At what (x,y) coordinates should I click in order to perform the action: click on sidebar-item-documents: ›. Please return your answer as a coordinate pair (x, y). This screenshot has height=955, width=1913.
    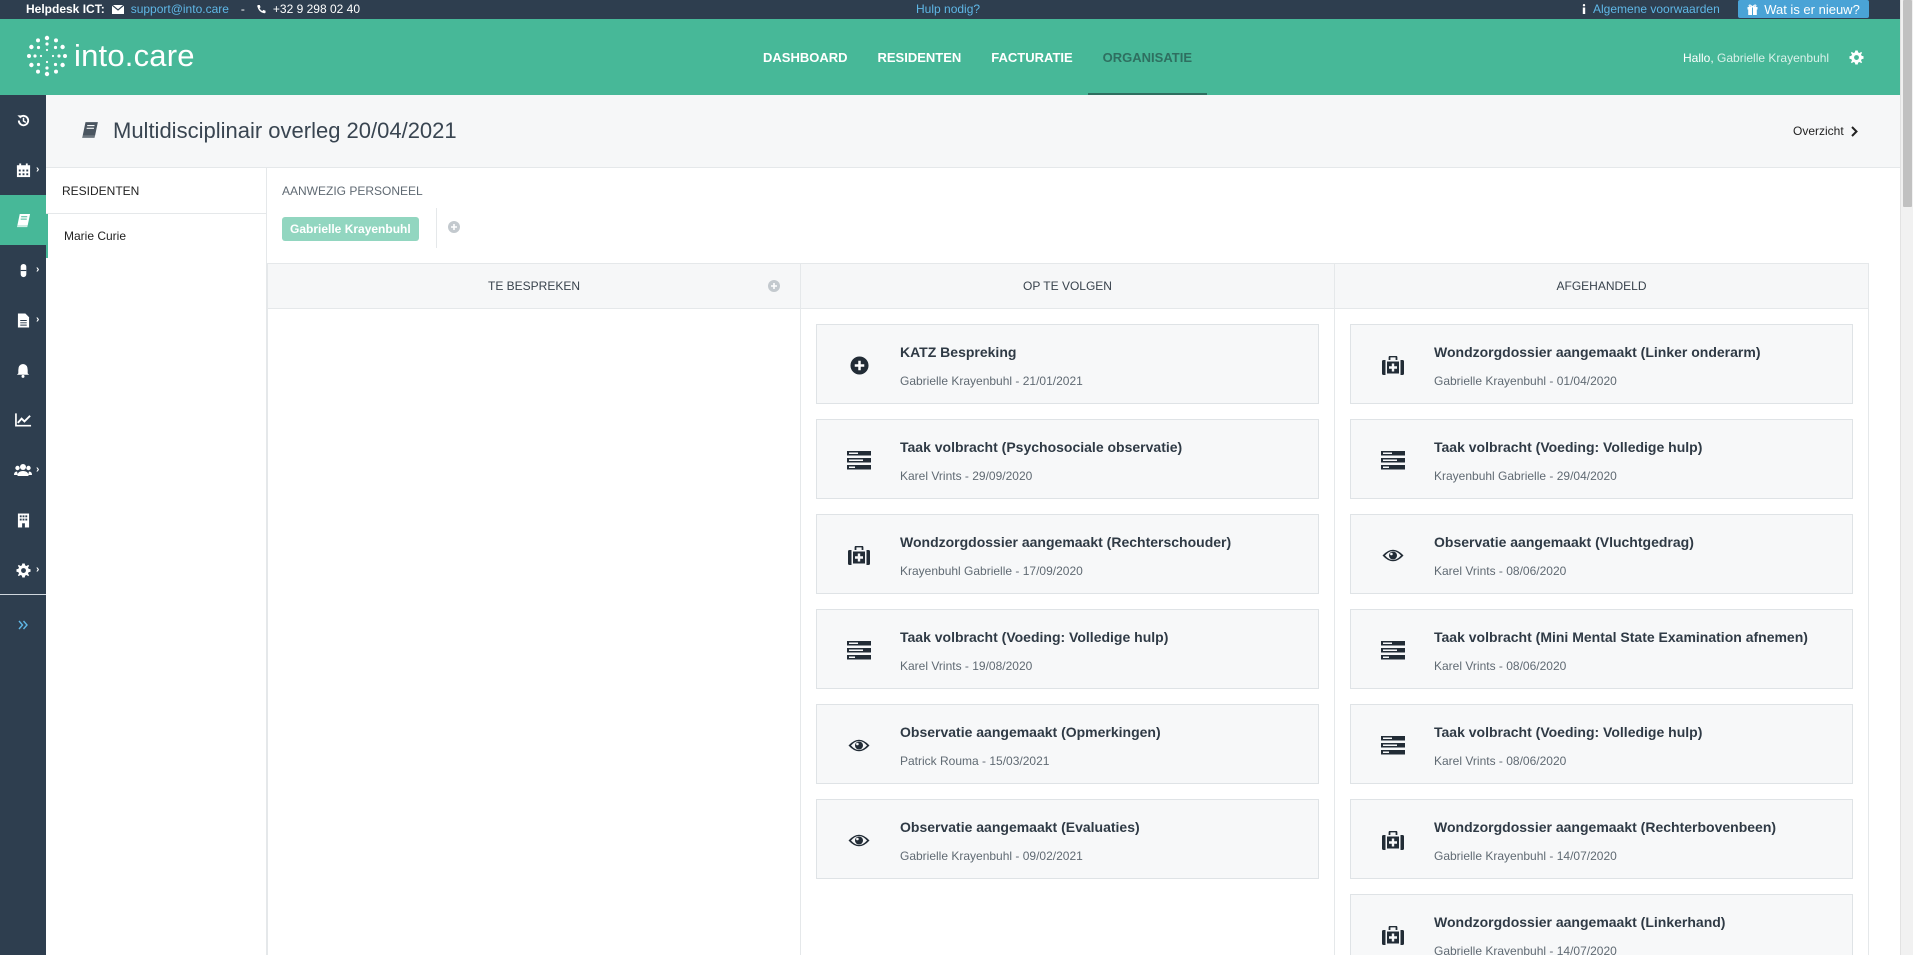
    Looking at the image, I should click on (23, 320).